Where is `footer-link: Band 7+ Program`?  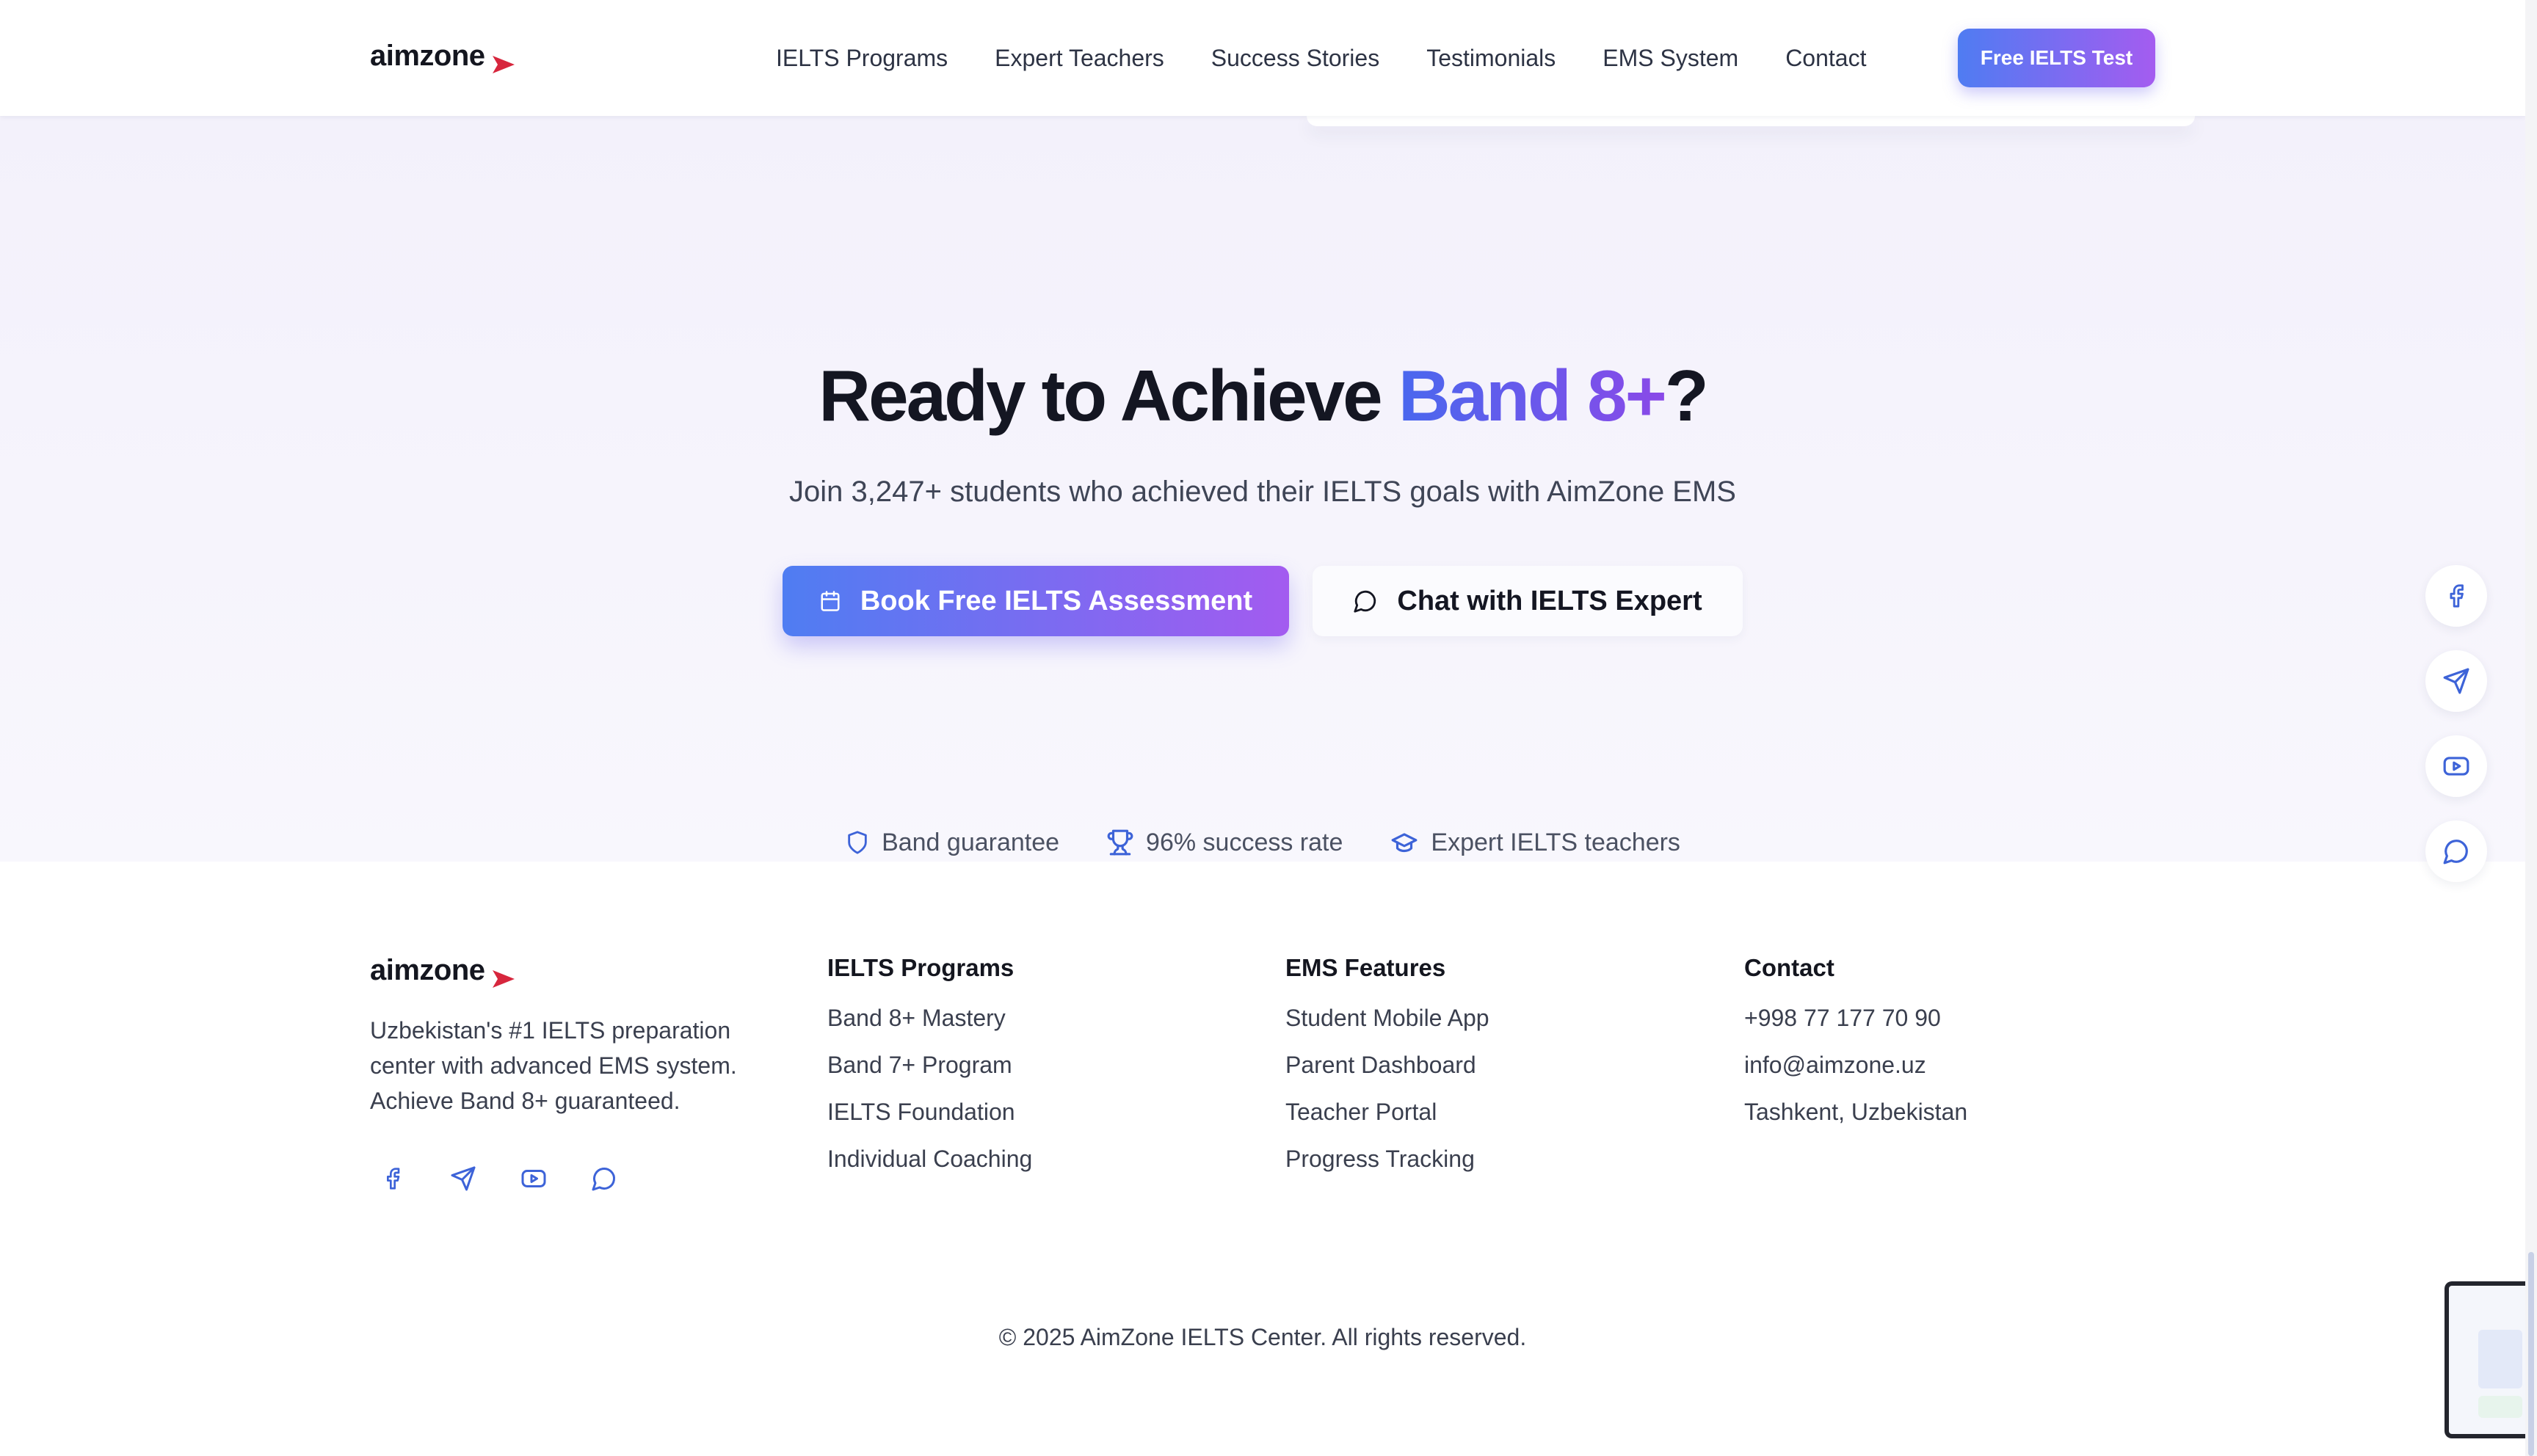
footer-link: Band 7+ Program is located at coordinates (929, 1074).